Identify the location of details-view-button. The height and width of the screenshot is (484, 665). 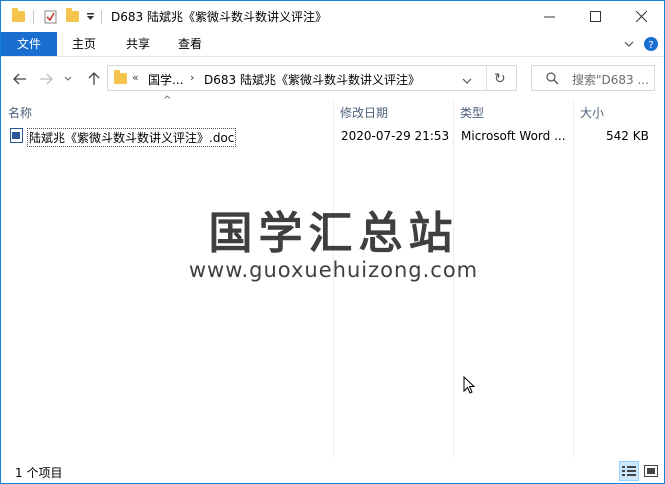
(629, 471).